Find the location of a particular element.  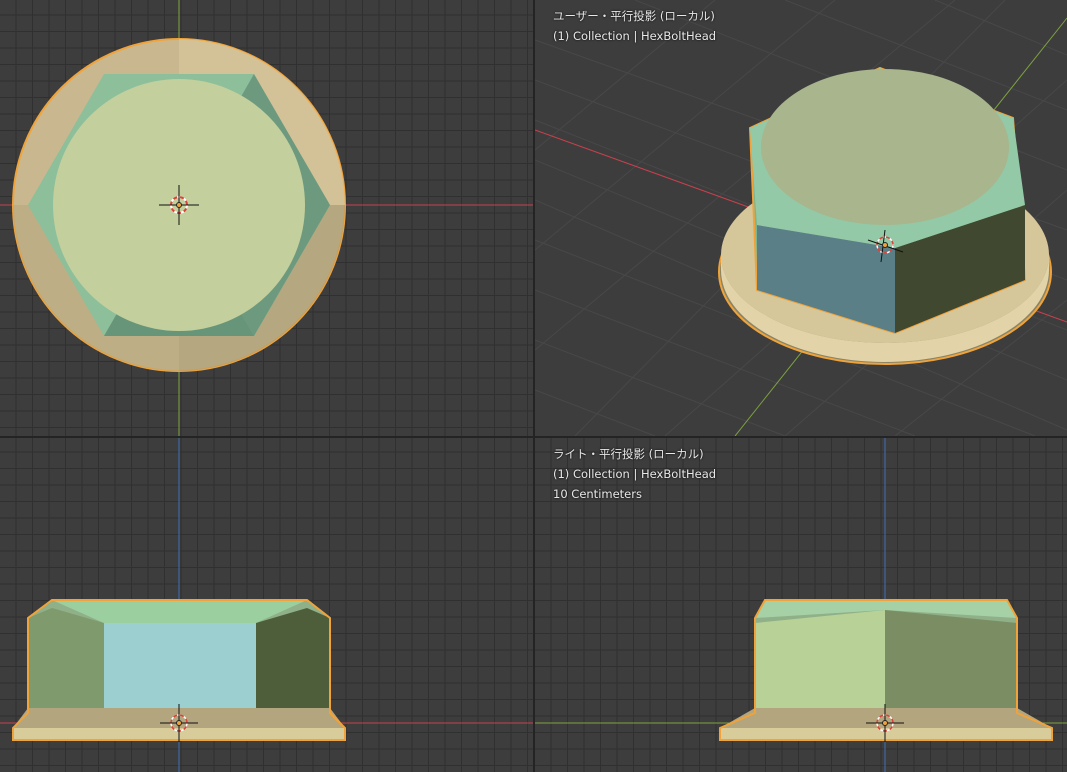

view-label: ユーザー・平行投影 (ローカル) is located at coordinates (634, 16).